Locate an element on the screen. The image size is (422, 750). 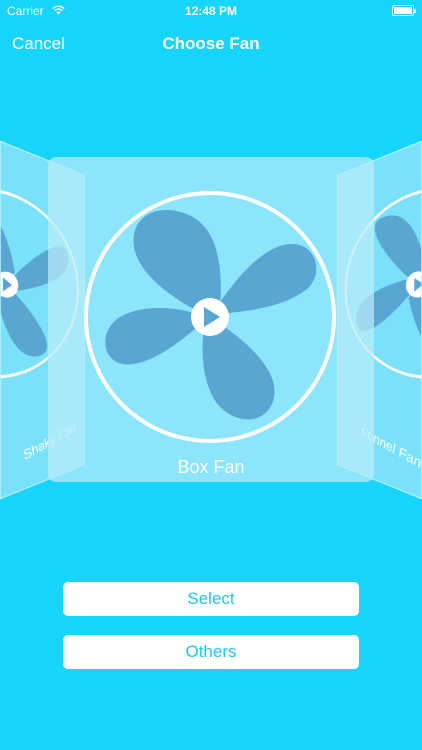
navigation-bar: Cancel Choose Fan is located at coordinates (211, 44).